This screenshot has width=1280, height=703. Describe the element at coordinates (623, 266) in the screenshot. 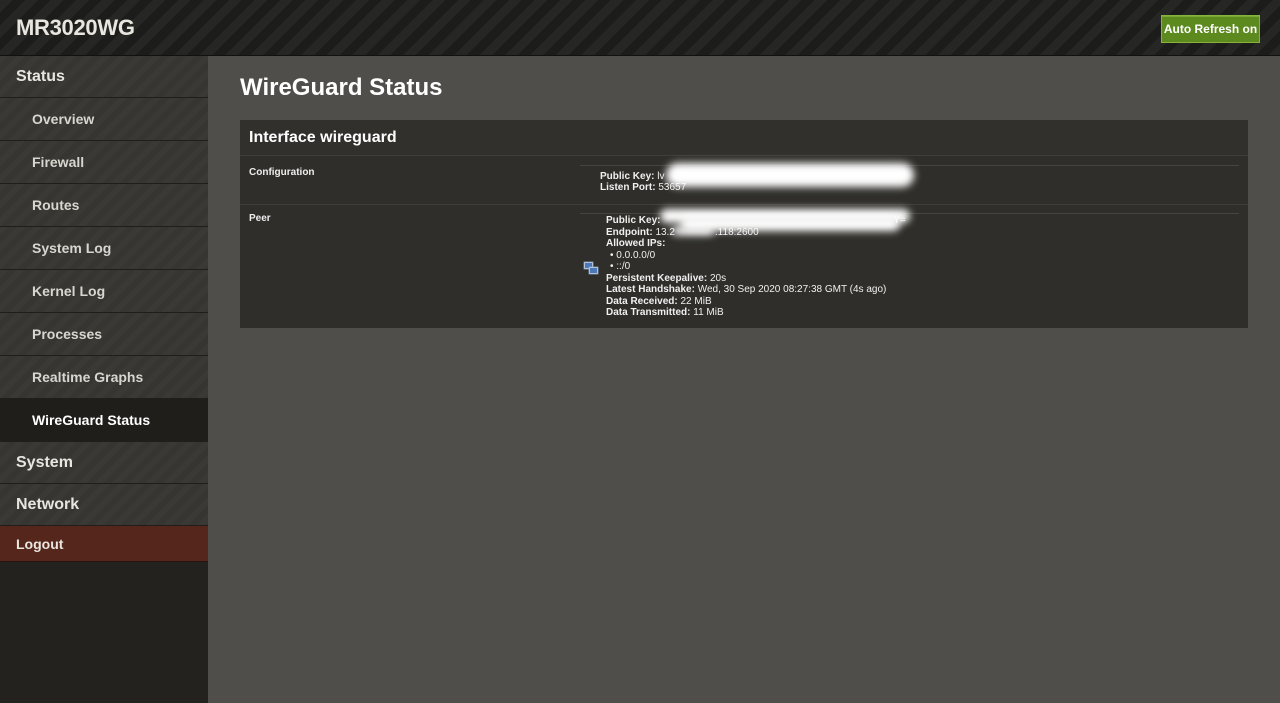

I see `allowed-ip-value: ::/0` at that location.